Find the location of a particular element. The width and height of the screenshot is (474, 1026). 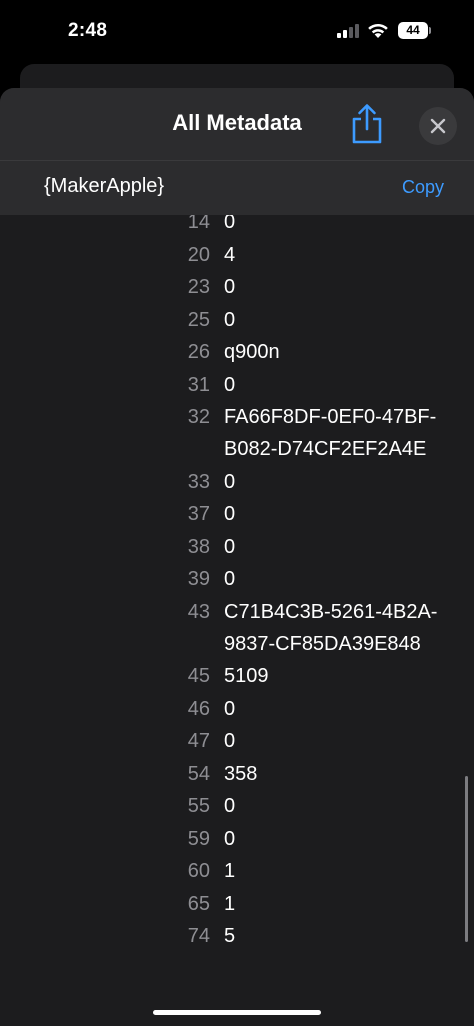

cellular-signal-icon is located at coordinates (348, 31).